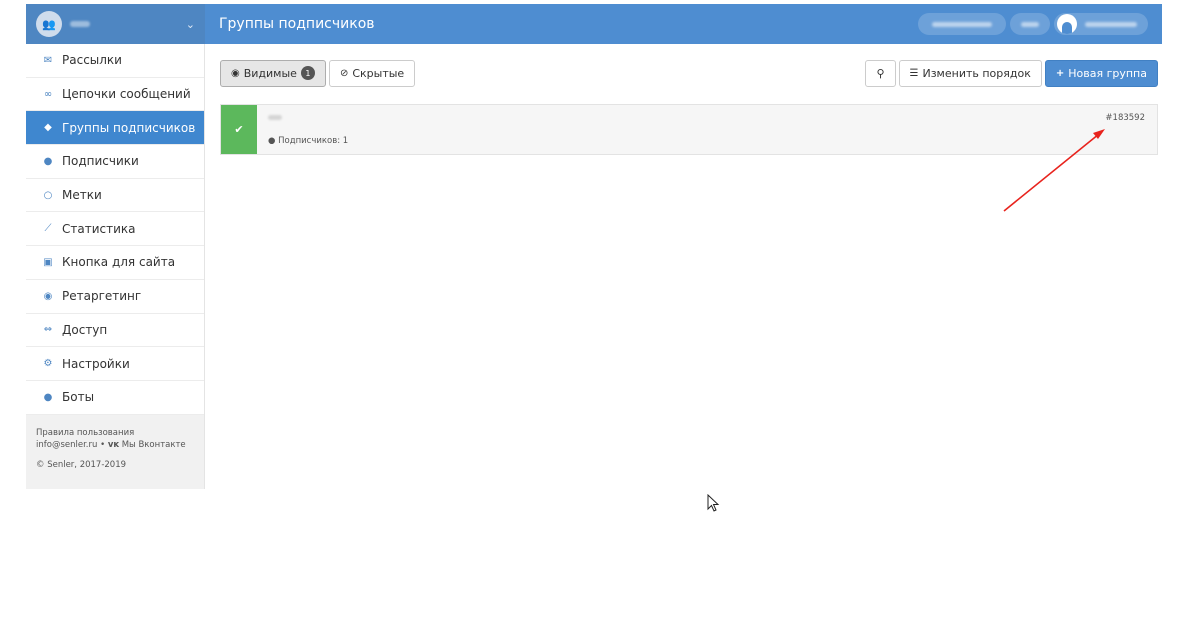  I want to click on group-name-blurred, so click(275, 117).